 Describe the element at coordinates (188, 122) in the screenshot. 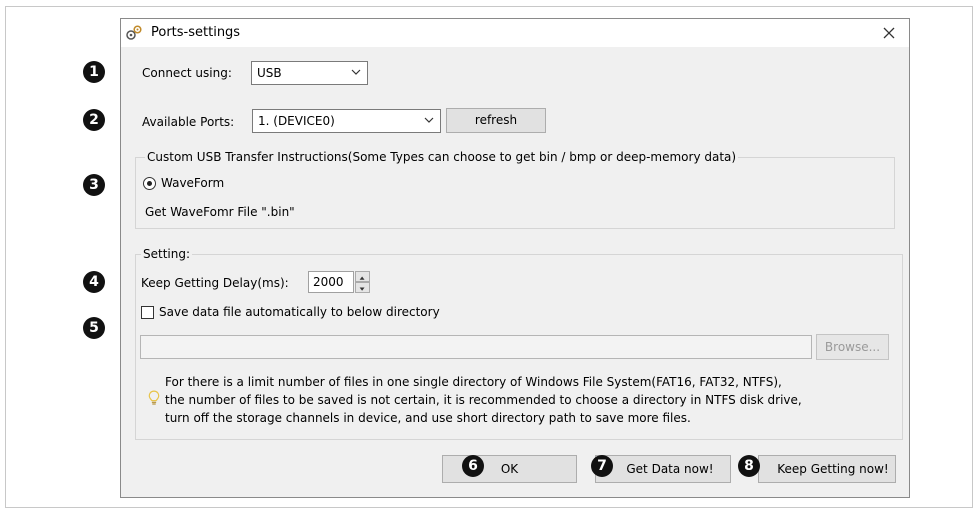

I see `available-ports-label: Available Ports:` at that location.